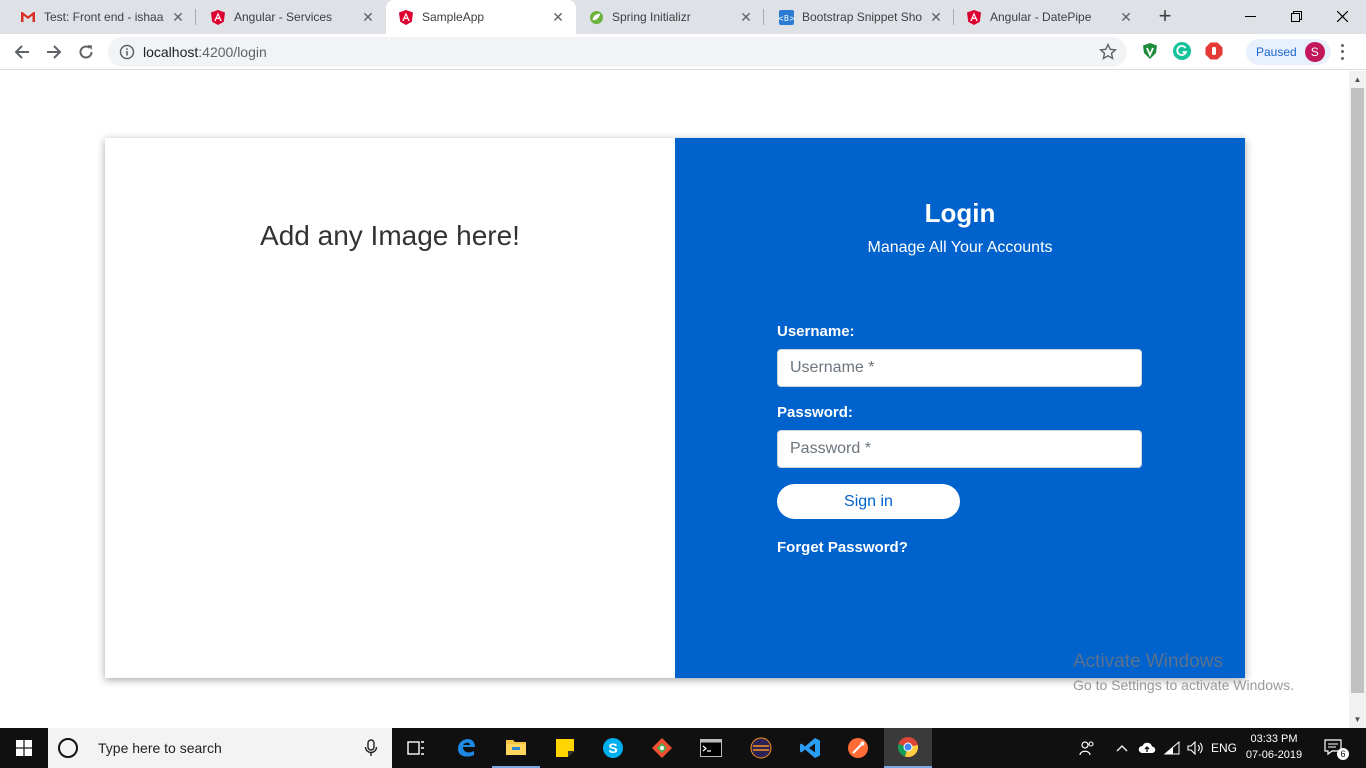  Describe the element at coordinates (596, 17) in the screenshot. I see `spring-icon` at that location.